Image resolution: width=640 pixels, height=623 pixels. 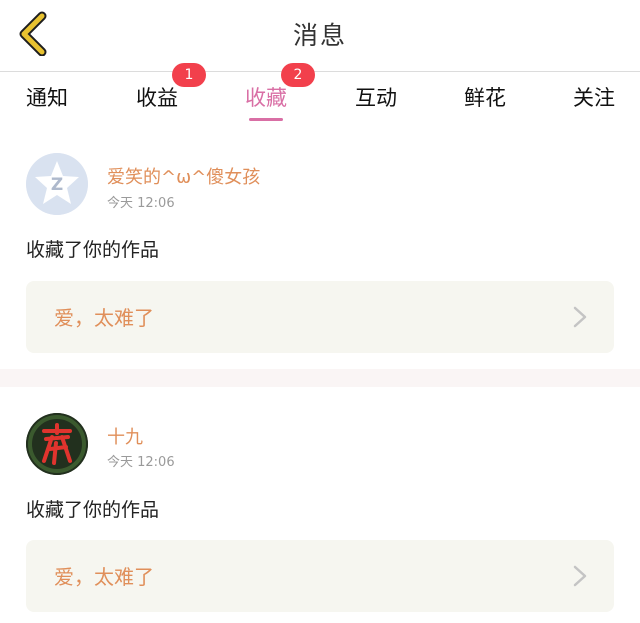 What do you see at coordinates (183, 176) in the screenshot?
I see `user-name: 爱笑的^ω^傻女孩` at bounding box center [183, 176].